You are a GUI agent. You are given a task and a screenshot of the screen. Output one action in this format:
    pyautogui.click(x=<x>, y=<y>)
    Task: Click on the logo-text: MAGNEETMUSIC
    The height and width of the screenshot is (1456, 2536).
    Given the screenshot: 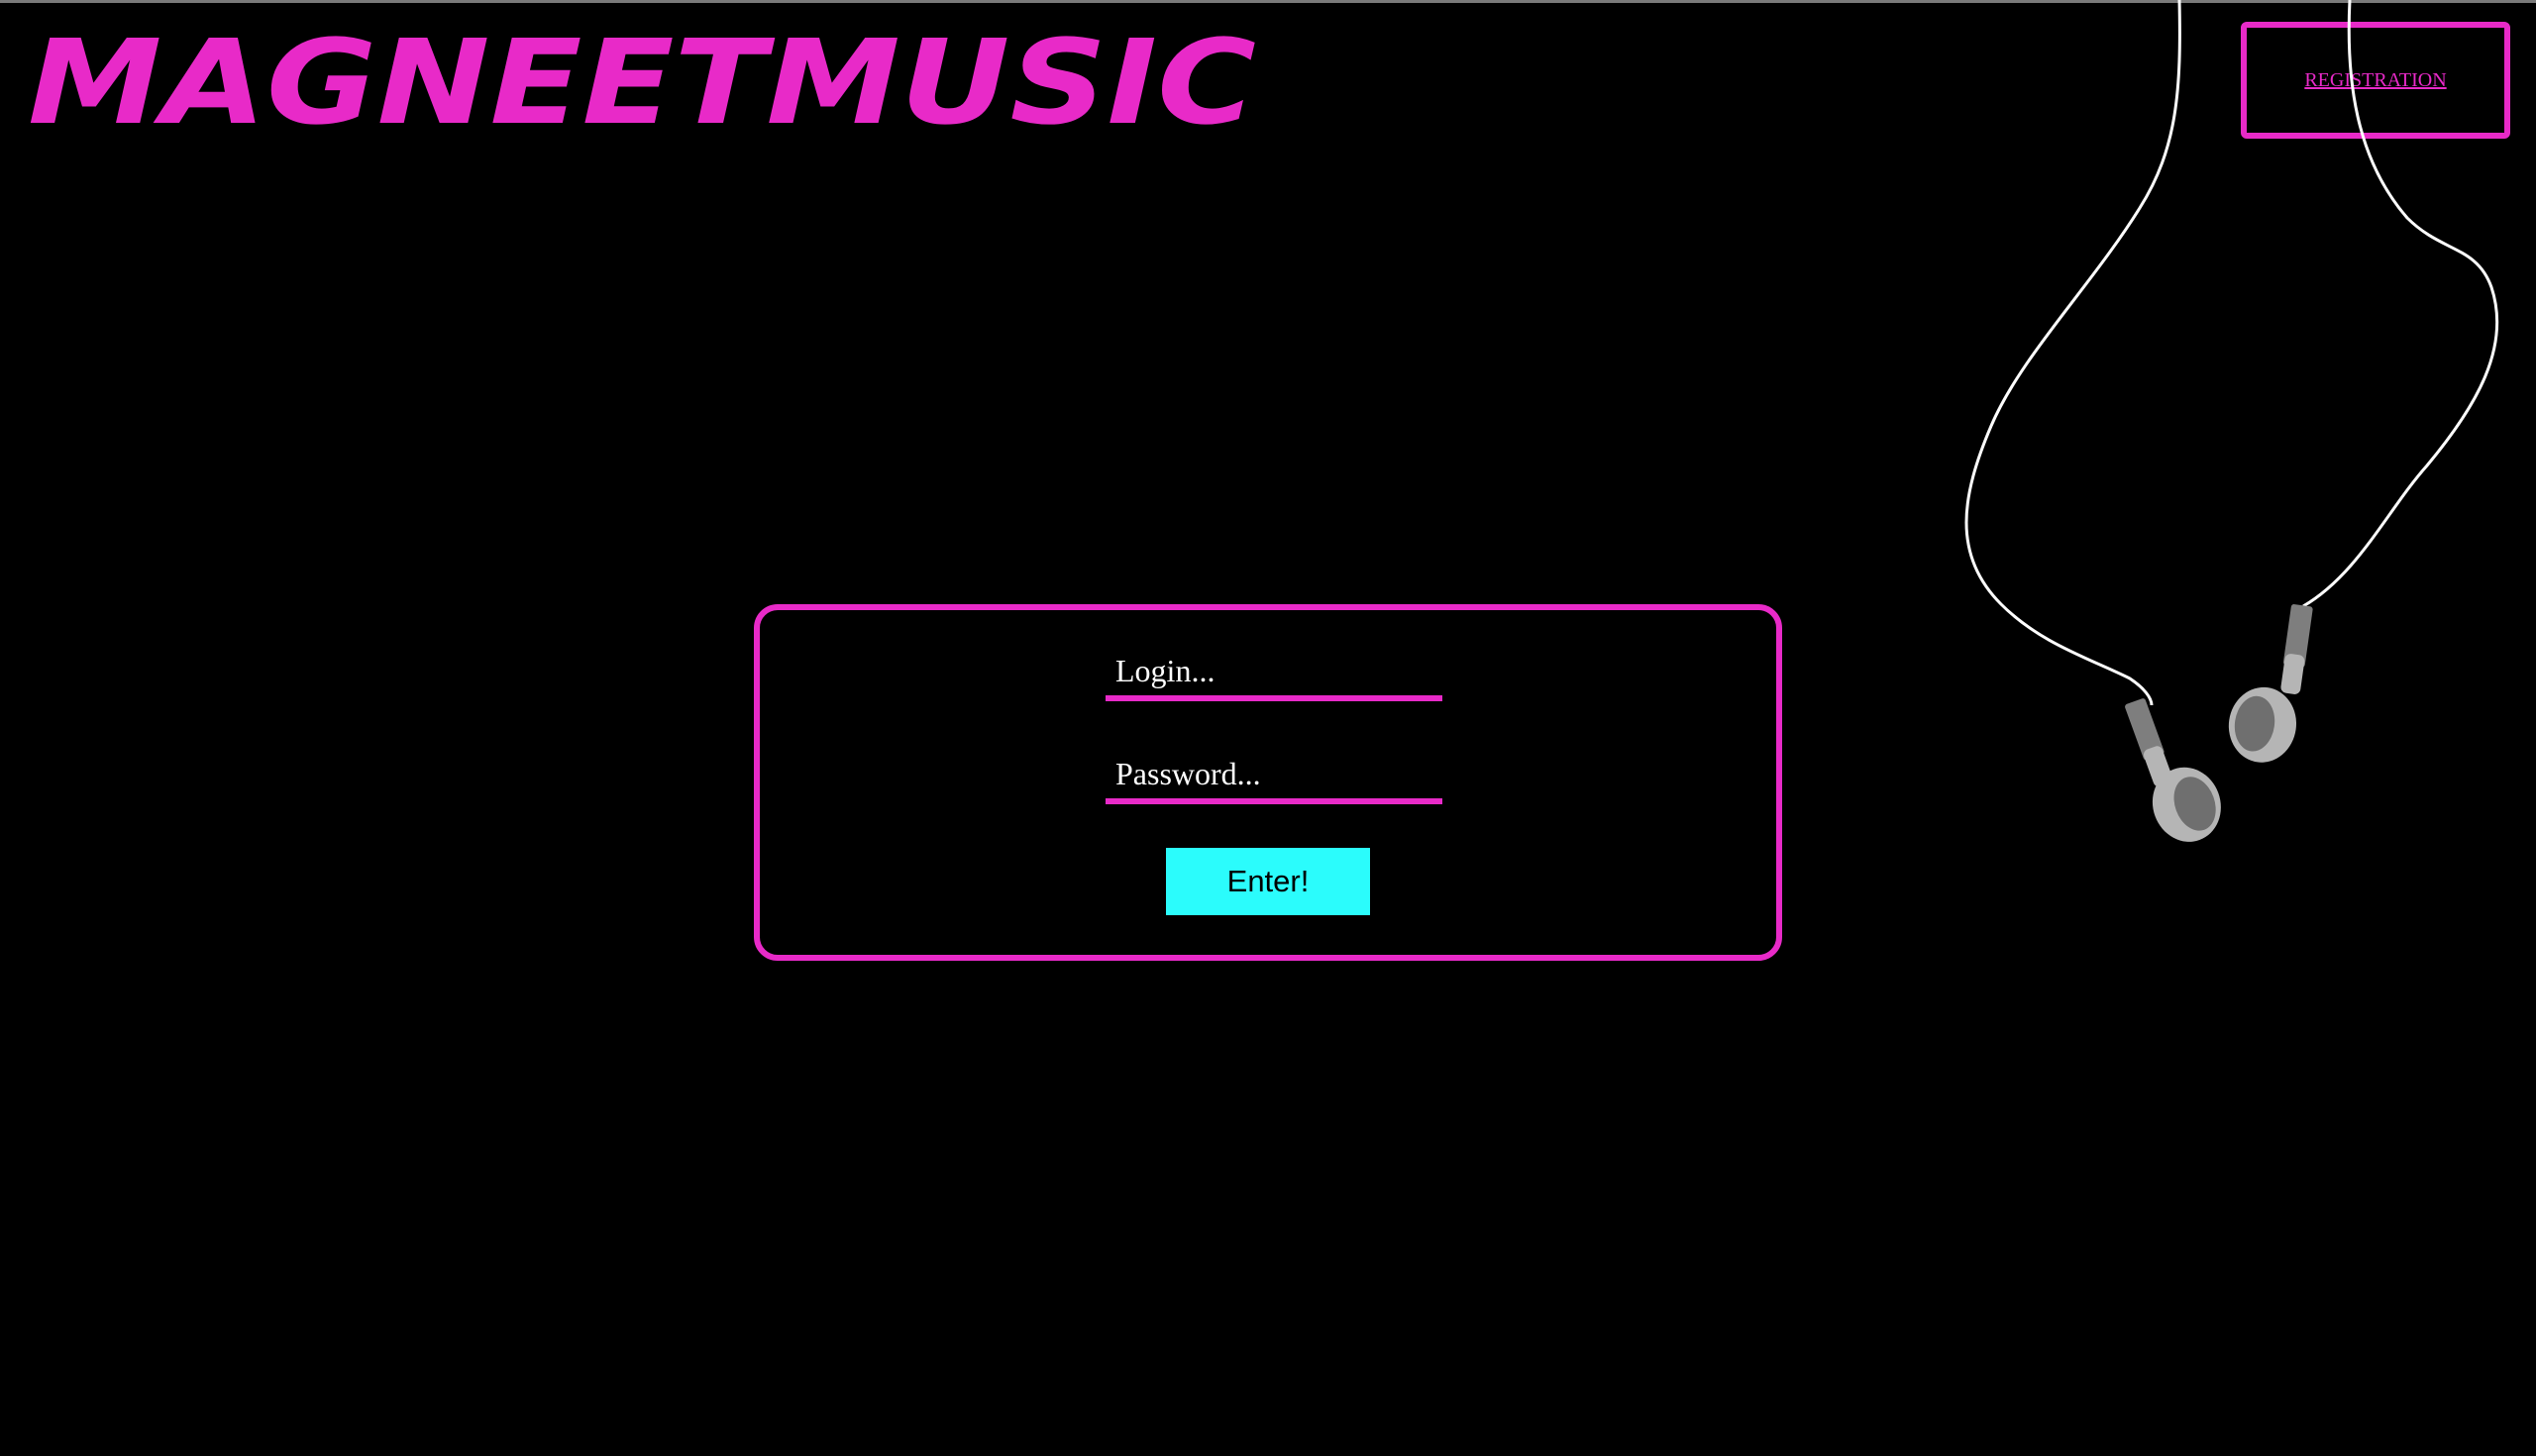 What is the action you would take?
    pyautogui.click(x=642, y=79)
    